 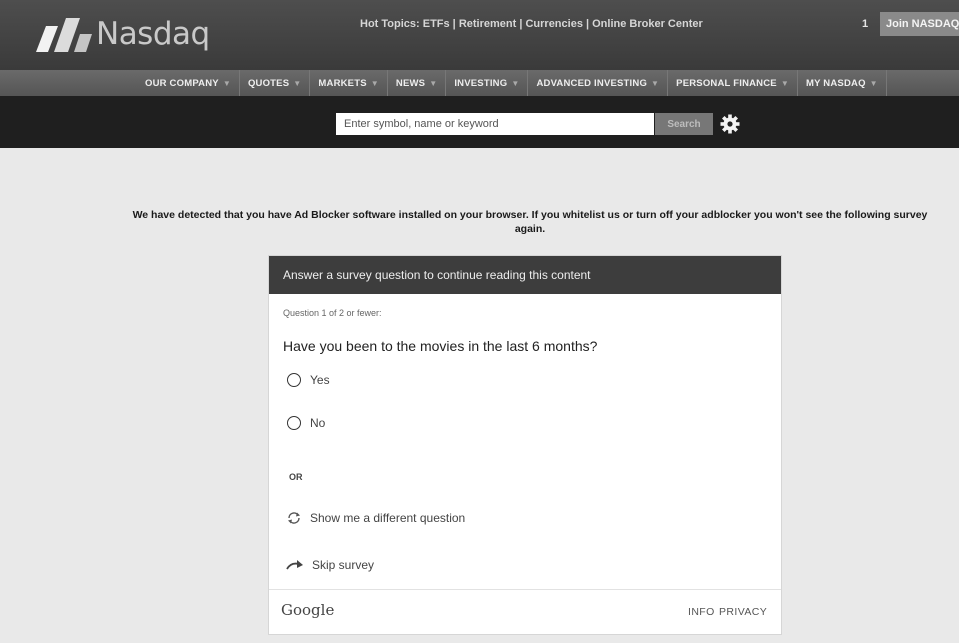 What do you see at coordinates (308, 610) in the screenshot?
I see `google-logo: Google` at bounding box center [308, 610].